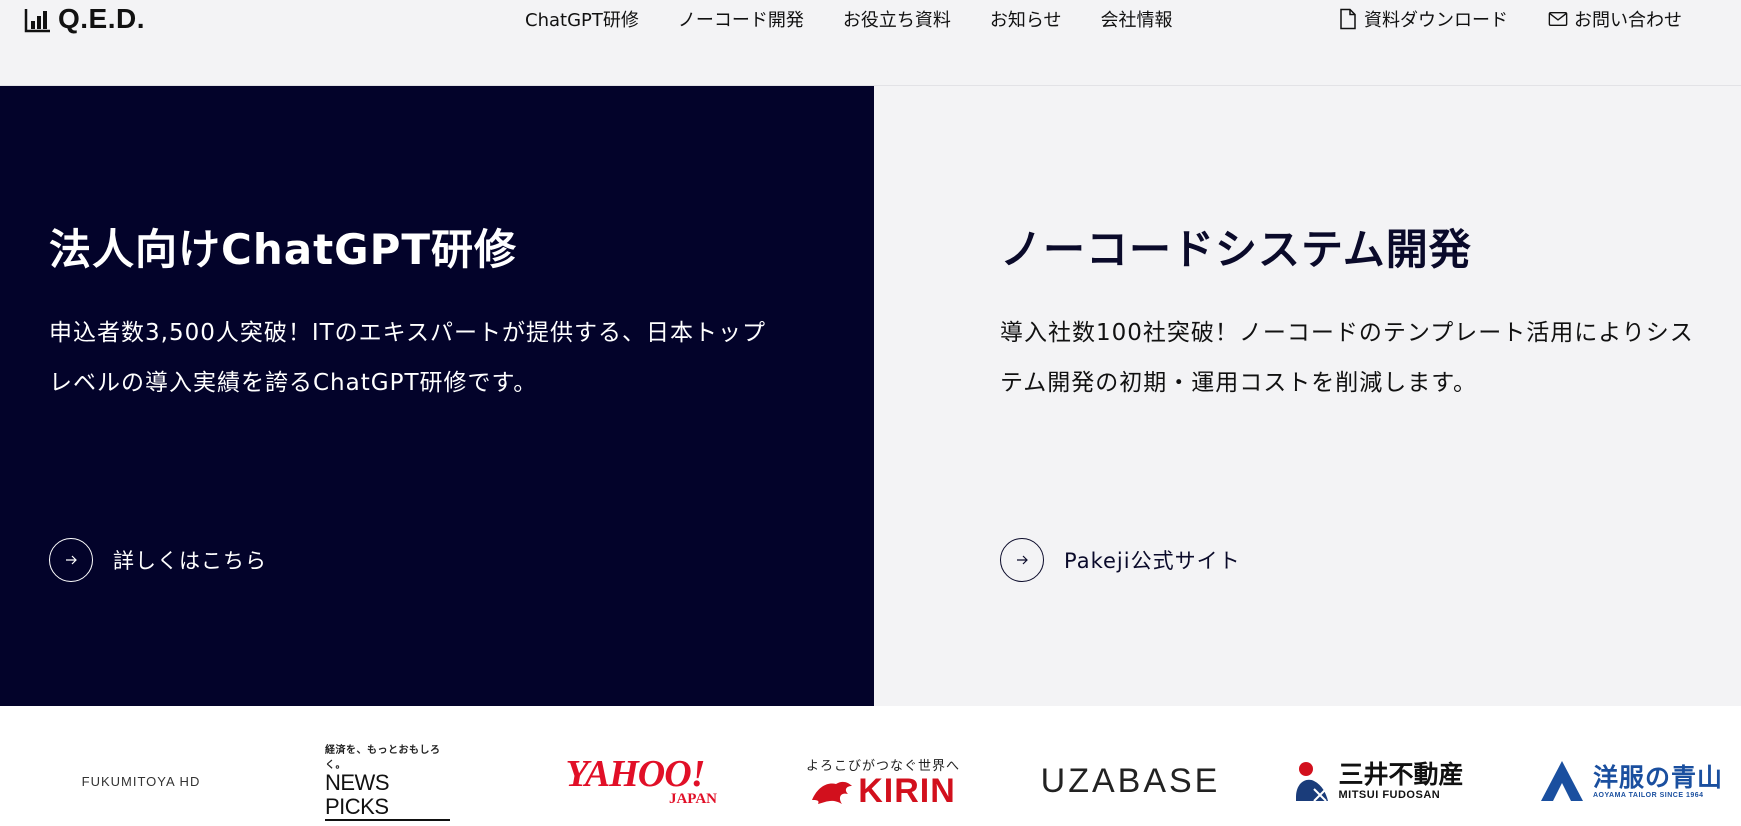  Describe the element at coordinates (190, 561) in the screenshot. I see `details-link-label: 詳しくはこちら` at that location.